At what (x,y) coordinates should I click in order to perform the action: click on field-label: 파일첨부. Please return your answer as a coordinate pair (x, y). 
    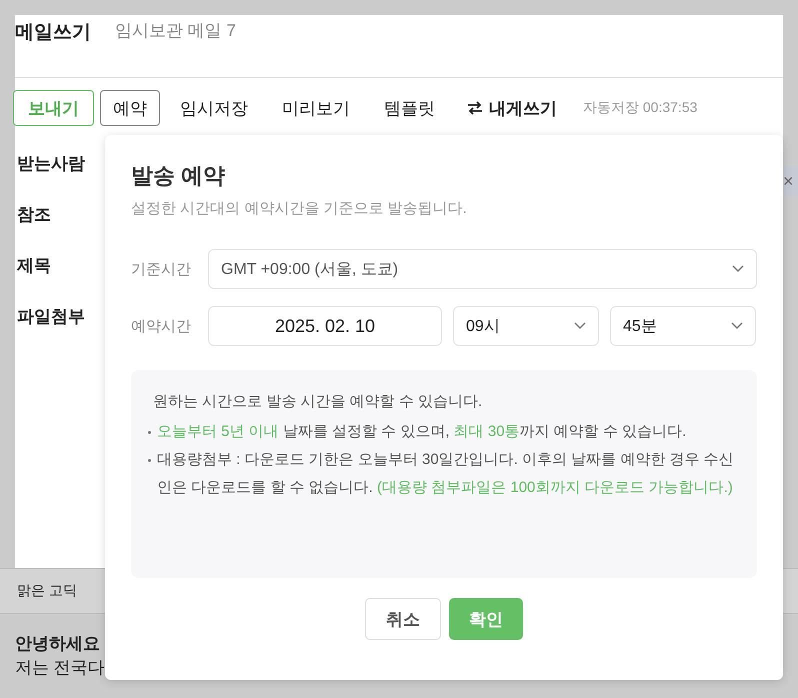
    Looking at the image, I should click on (51, 317).